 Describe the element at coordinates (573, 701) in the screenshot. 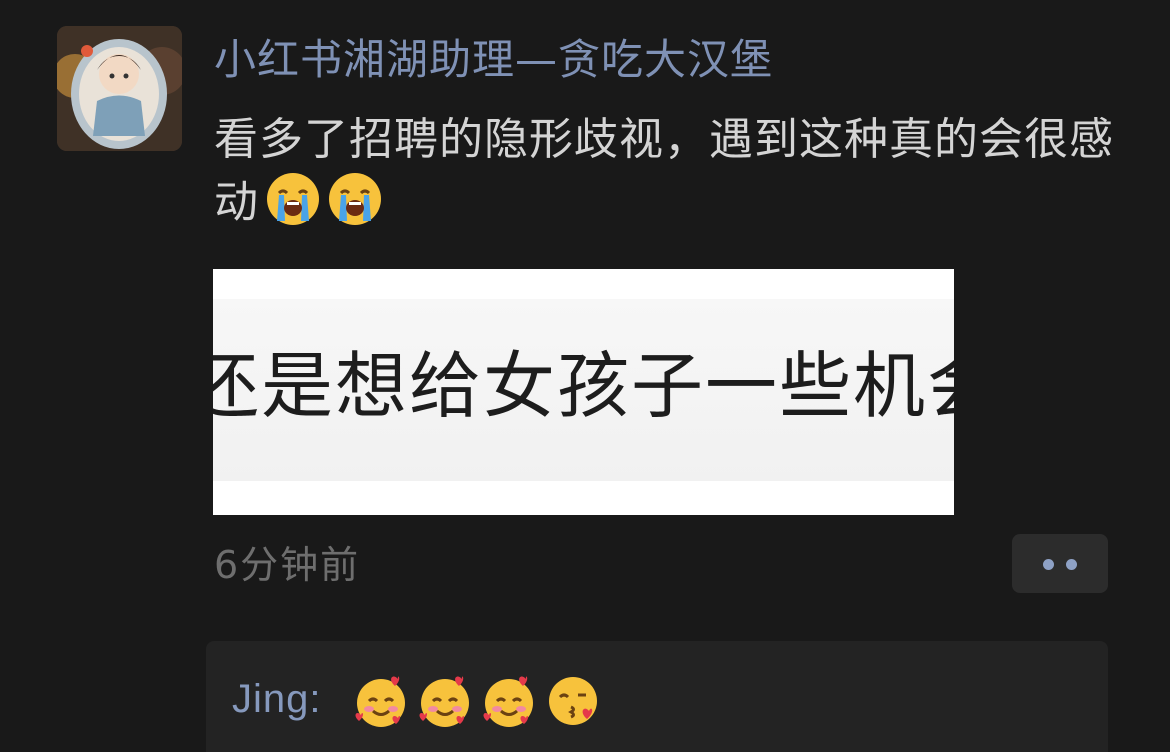

I see `face-blowing-a-kiss-icon` at that location.